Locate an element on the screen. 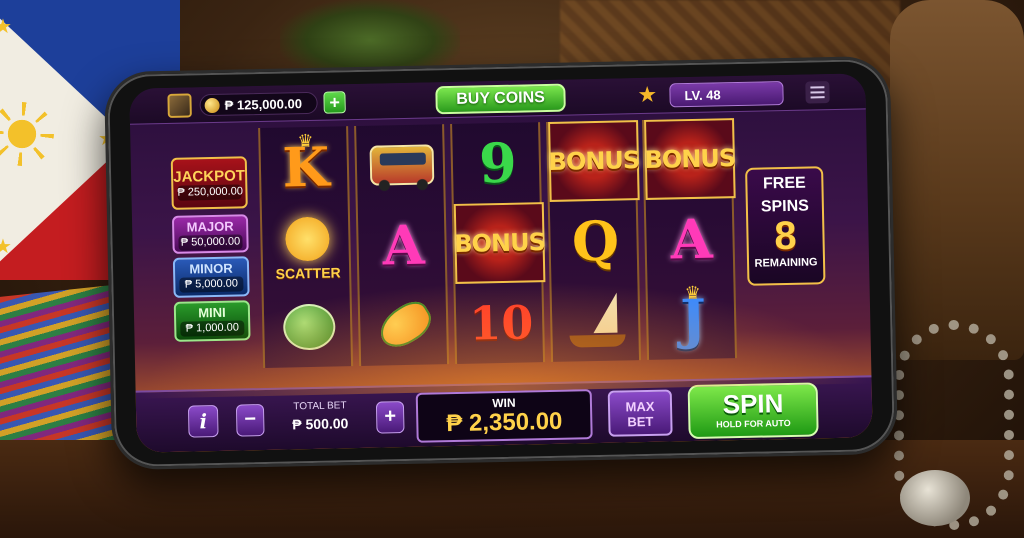 This screenshot has height=538, width=1024. reel-2: A is located at coordinates (402, 245).